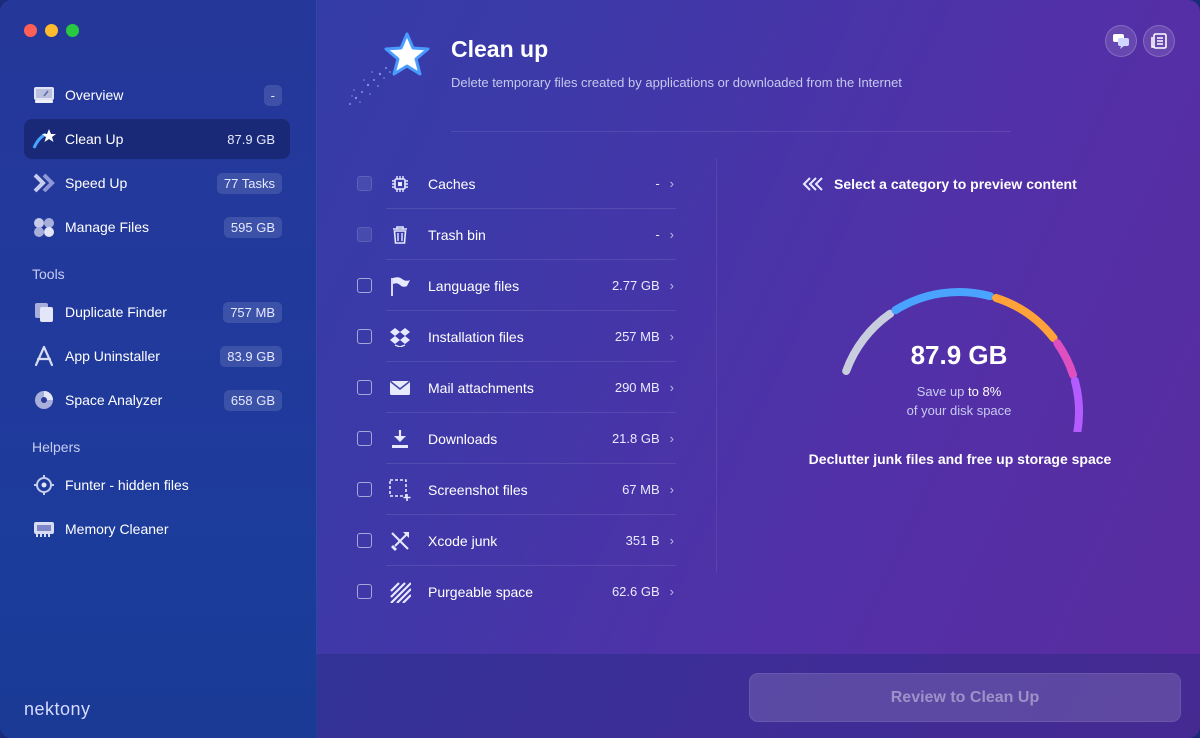  What do you see at coordinates (400, 286) in the screenshot?
I see `flag-icon` at bounding box center [400, 286].